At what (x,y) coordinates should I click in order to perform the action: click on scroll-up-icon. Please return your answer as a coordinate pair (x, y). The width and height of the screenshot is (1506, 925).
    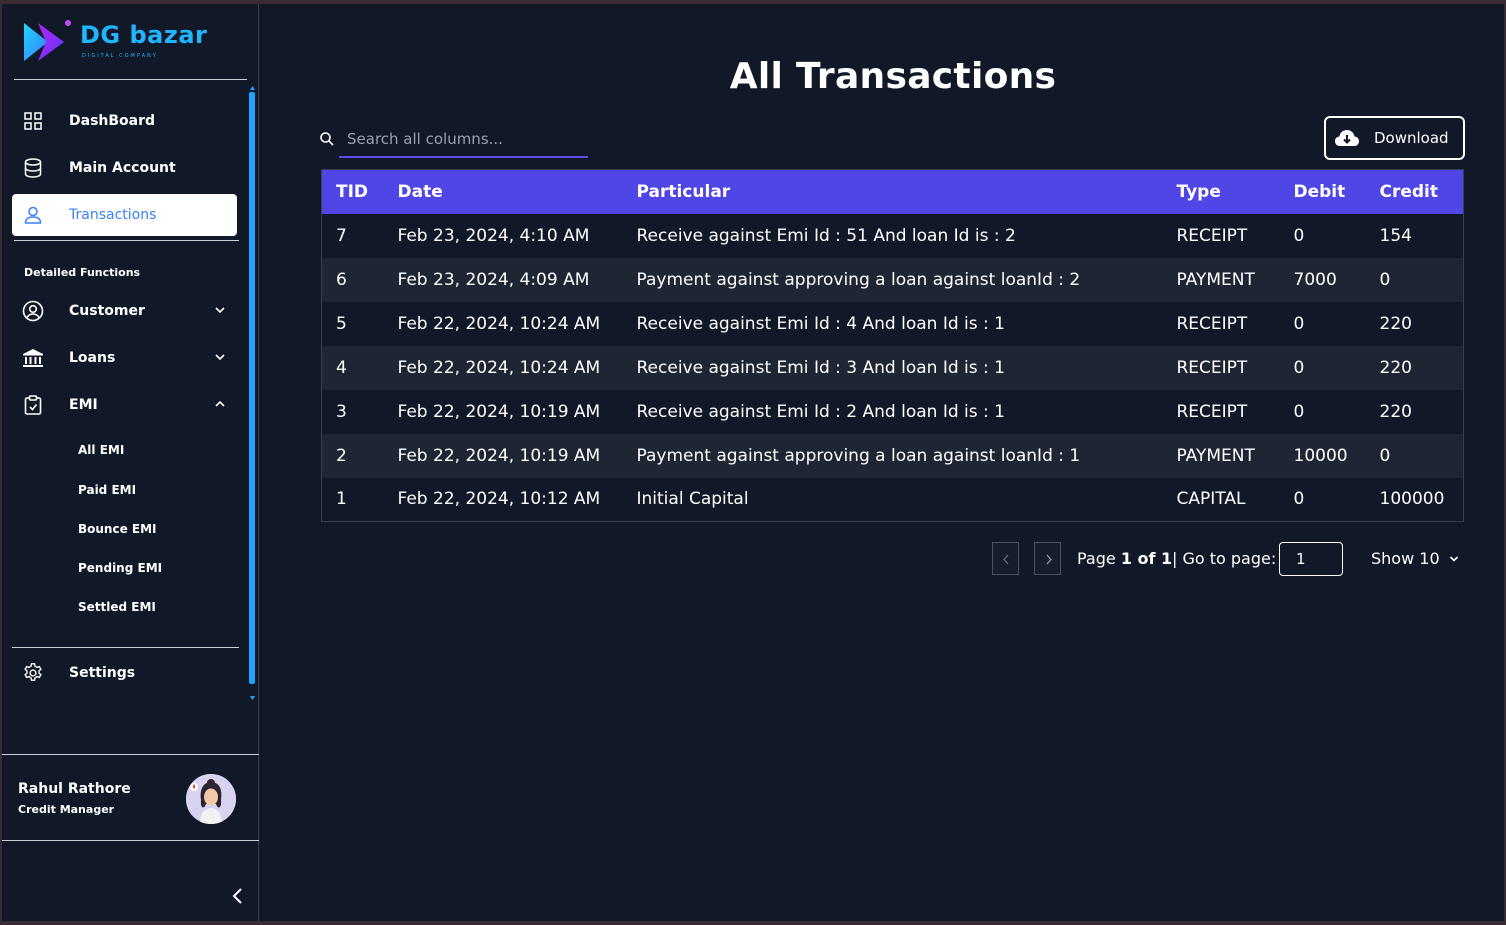
    Looking at the image, I should click on (252, 88).